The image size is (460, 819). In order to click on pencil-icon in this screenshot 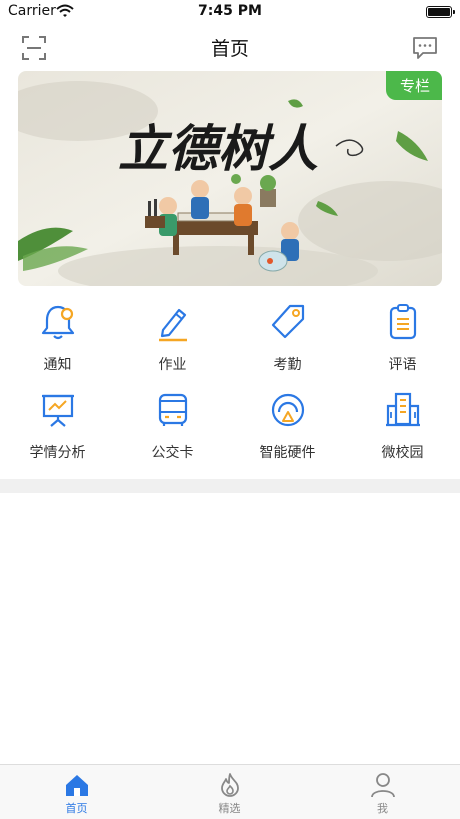, I will do `click(172, 325)`.